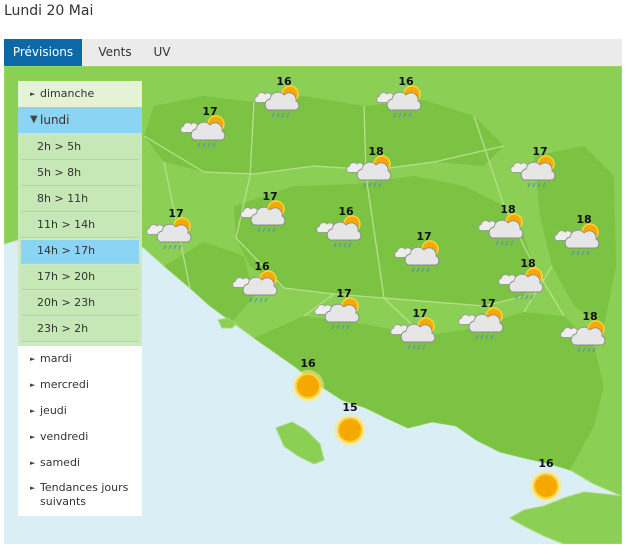 This screenshot has width=625, height=546. What do you see at coordinates (80, 496) in the screenshot?
I see `trends-link: ► Tendances jours suivants` at bounding box center [80, 496].